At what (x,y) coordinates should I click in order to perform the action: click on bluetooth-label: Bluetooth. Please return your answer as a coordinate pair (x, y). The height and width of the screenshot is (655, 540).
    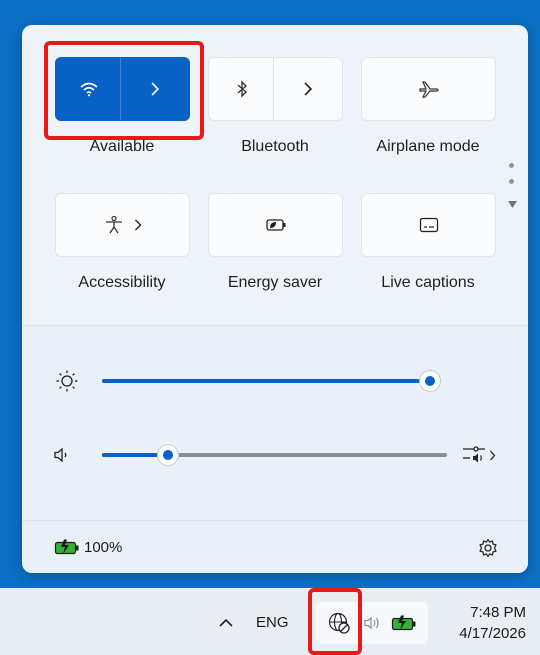
    Looking at the image, I should click on (275, 146).